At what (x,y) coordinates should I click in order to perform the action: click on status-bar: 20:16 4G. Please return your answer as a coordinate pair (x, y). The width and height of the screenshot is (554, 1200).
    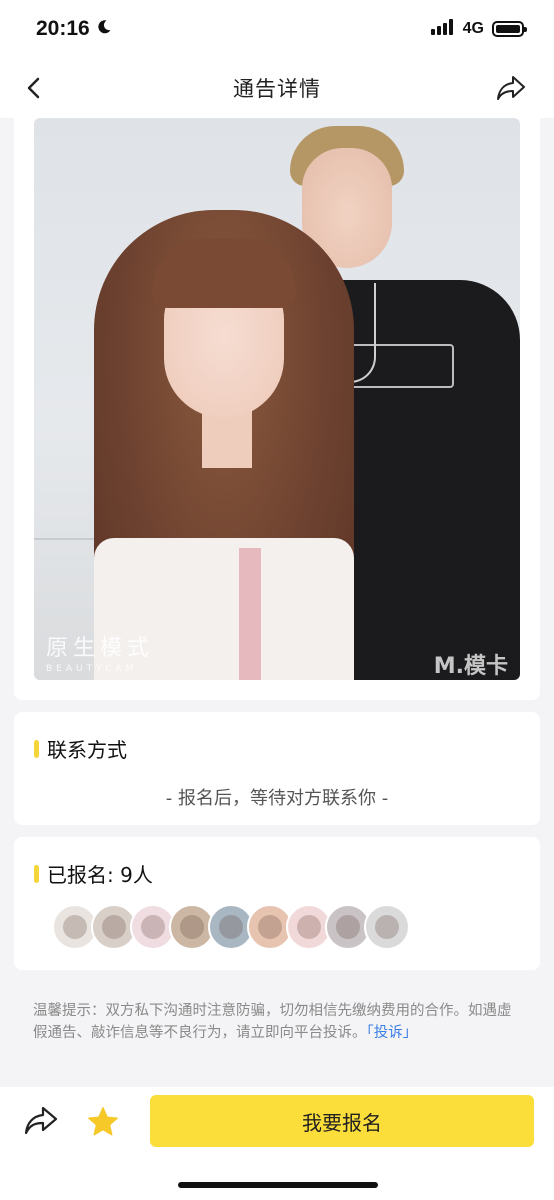
    Looking at the image, I should click on (277, 29).